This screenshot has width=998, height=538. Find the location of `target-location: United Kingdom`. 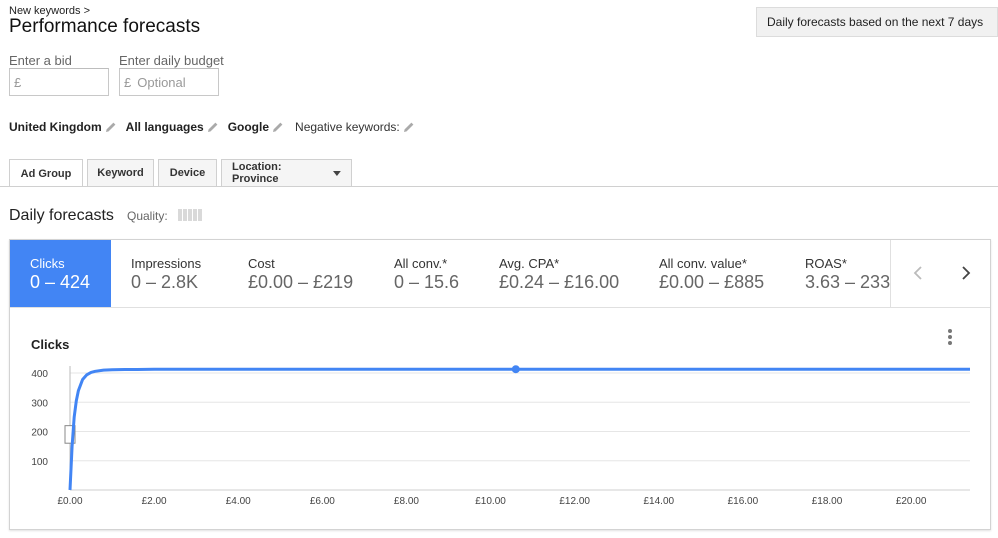

target-location: United Kingdom is located at coordinates (63, 127).